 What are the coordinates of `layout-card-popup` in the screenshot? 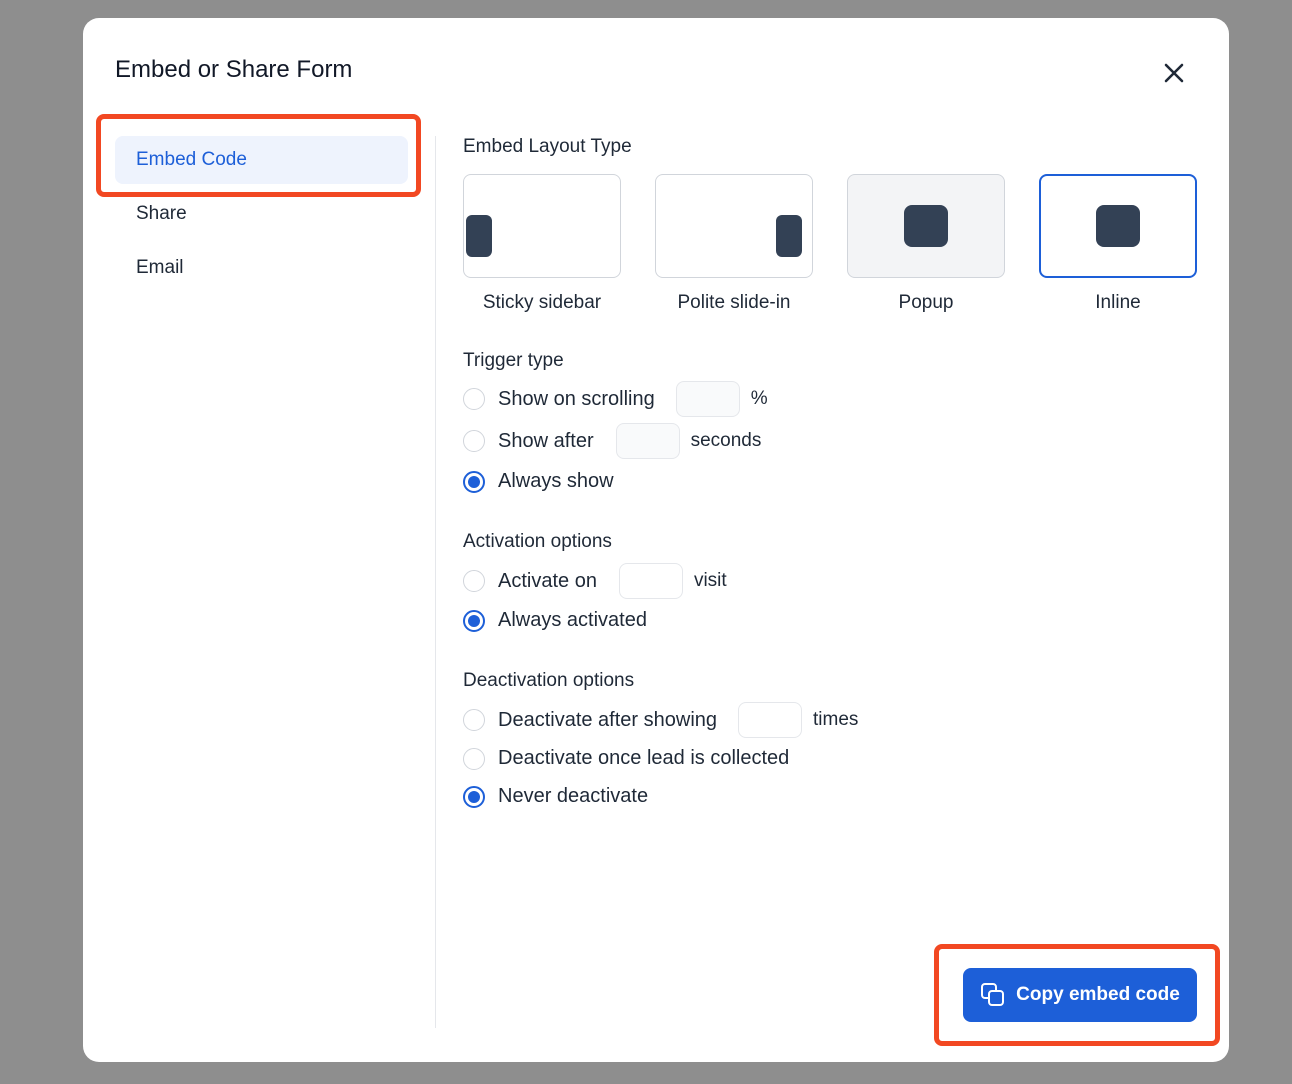 It's located at (926, 226).